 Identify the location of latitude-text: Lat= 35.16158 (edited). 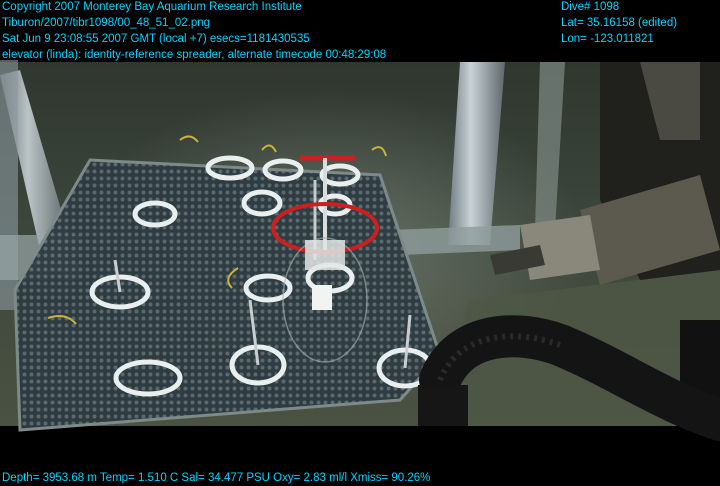
(619, 23).